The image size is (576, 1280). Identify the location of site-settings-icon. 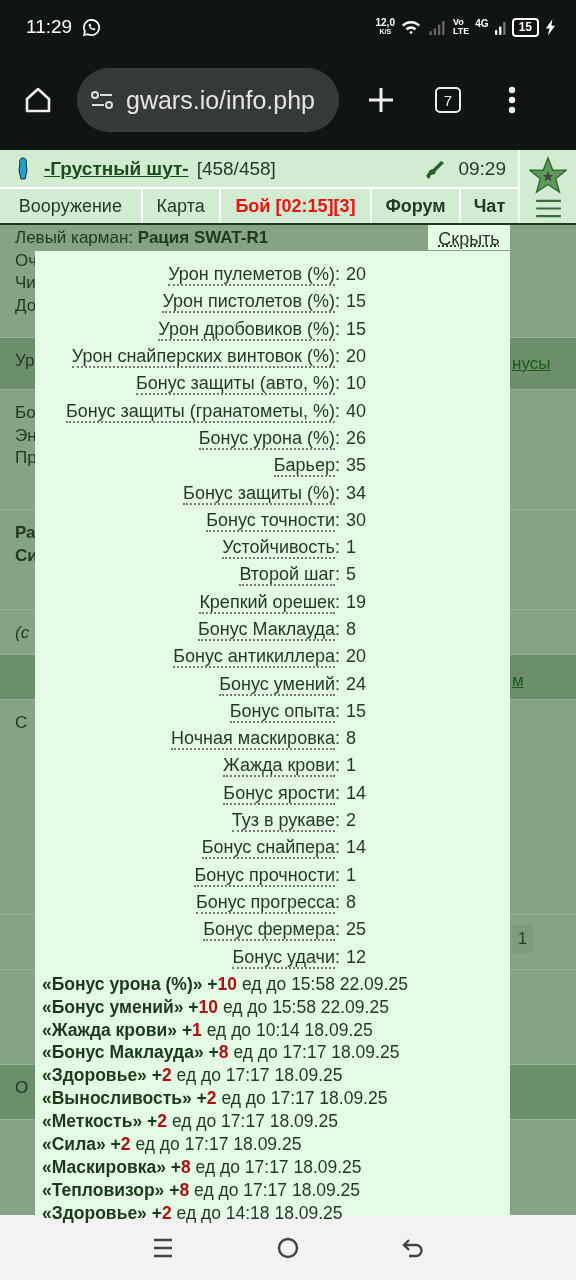
(102, 100).